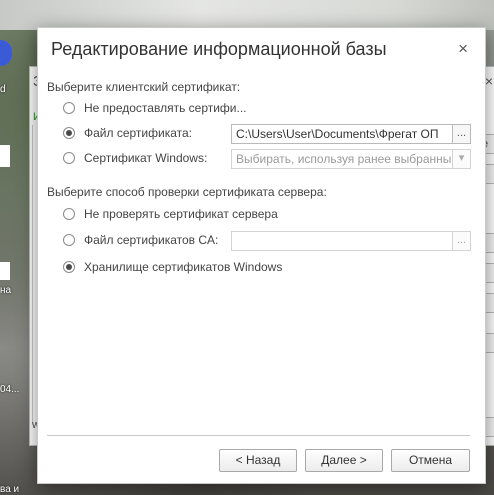 This screenshot has width=494, height=495. I want to click on desktop-top-strip, so click(247, 15).